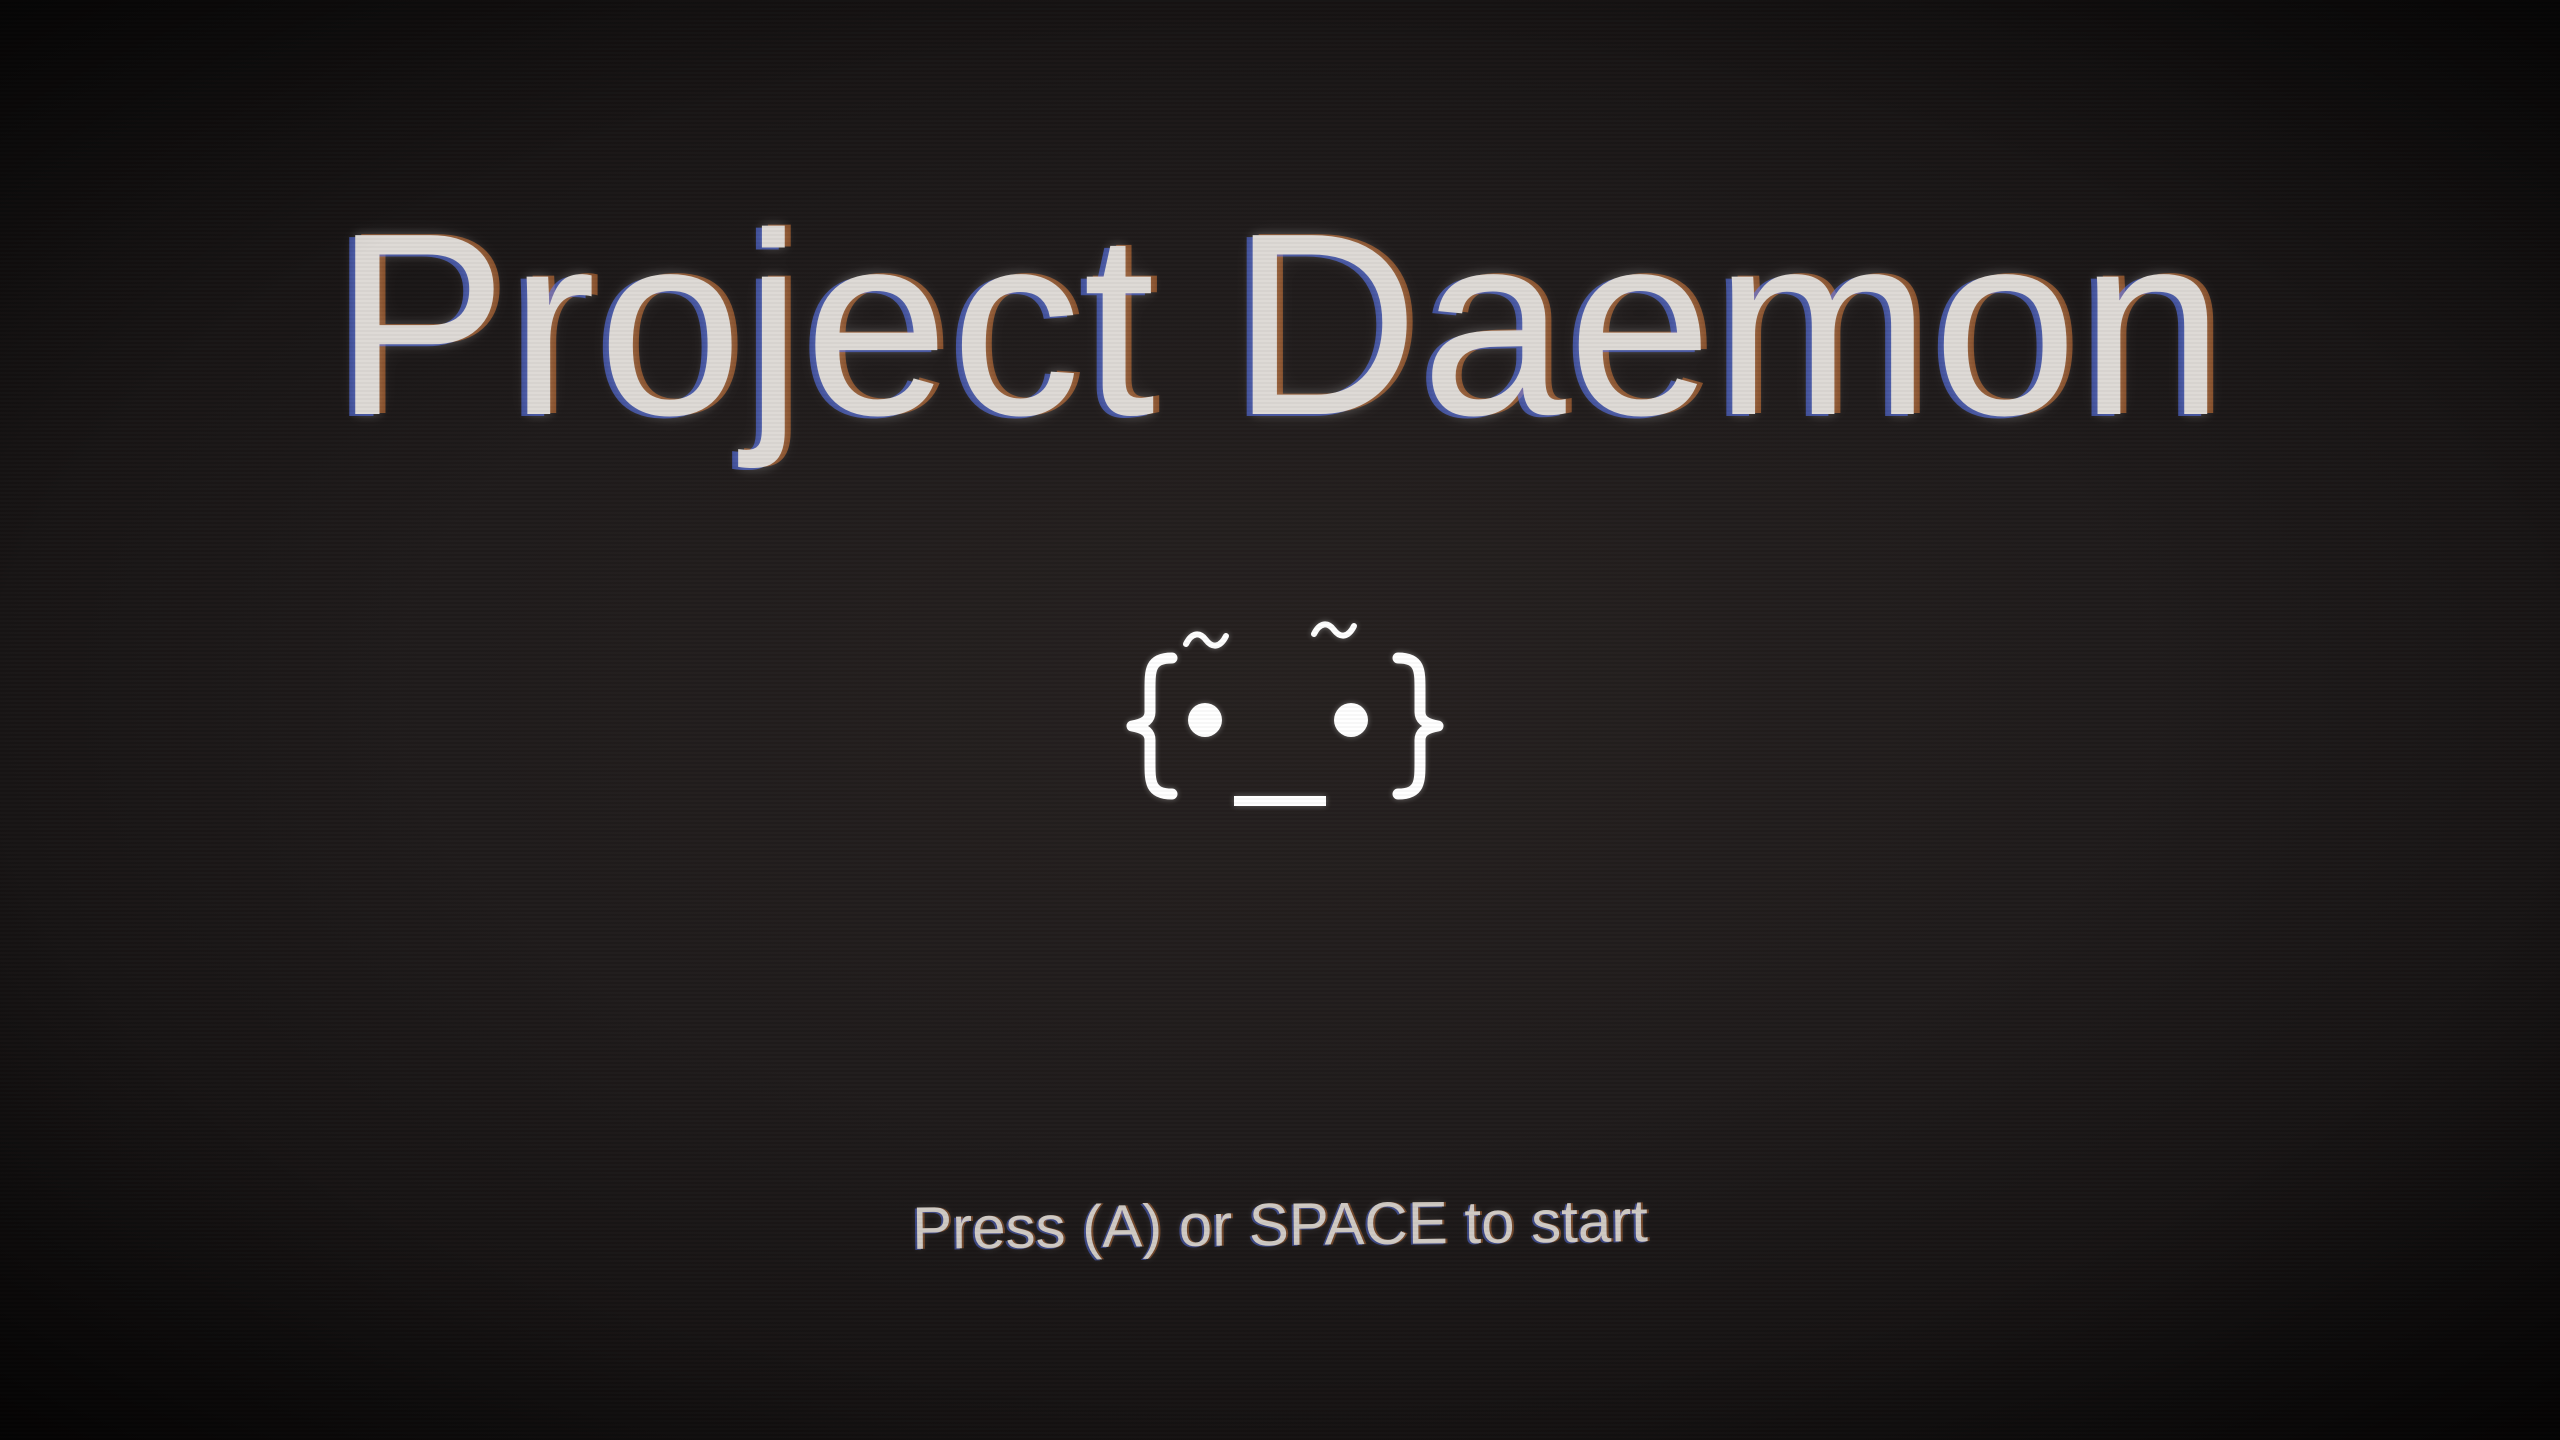 This screenshot has width=2560, height=1440. What do you see at coordinates (1351, 720) in the screenshot?
I see `right-eye-shape` at bounding box center [1351, 720].